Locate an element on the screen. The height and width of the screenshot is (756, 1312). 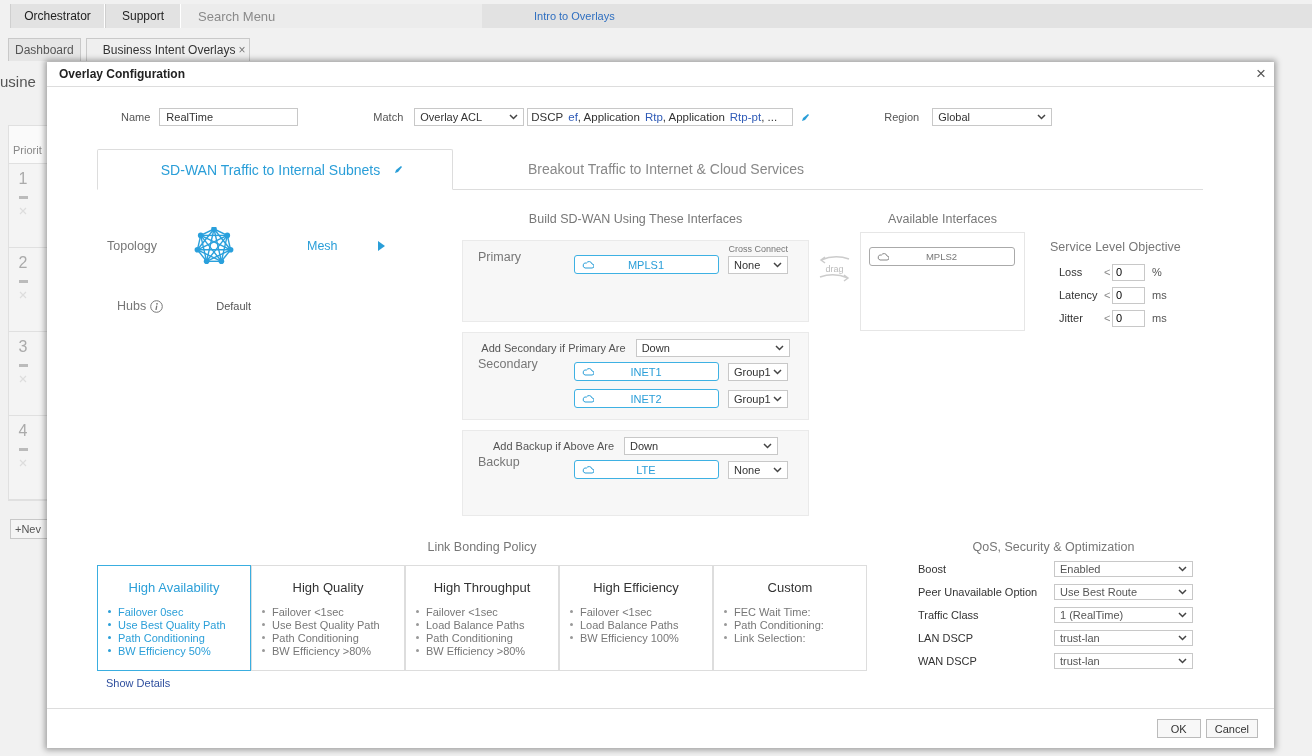
field-label: Secondary is located at coordinates (508, 364).